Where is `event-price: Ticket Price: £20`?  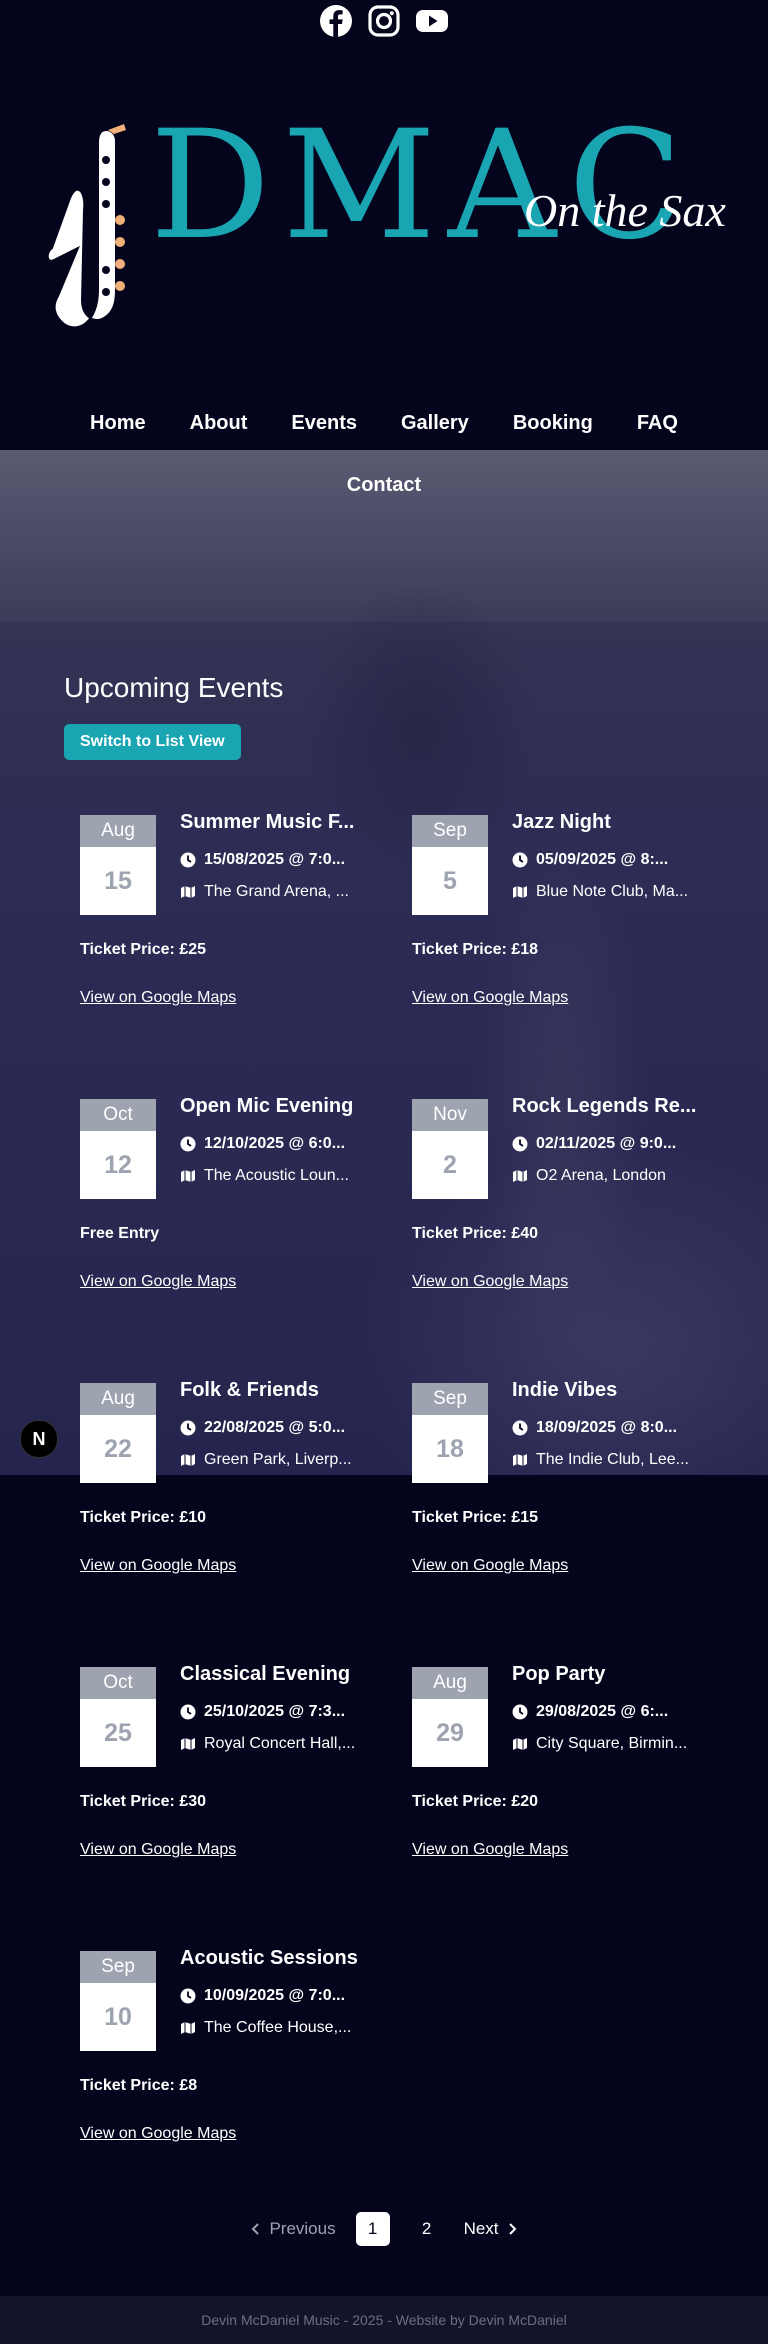 event-price: Ticket Price: £20 is located at coordinates (475, 1801).